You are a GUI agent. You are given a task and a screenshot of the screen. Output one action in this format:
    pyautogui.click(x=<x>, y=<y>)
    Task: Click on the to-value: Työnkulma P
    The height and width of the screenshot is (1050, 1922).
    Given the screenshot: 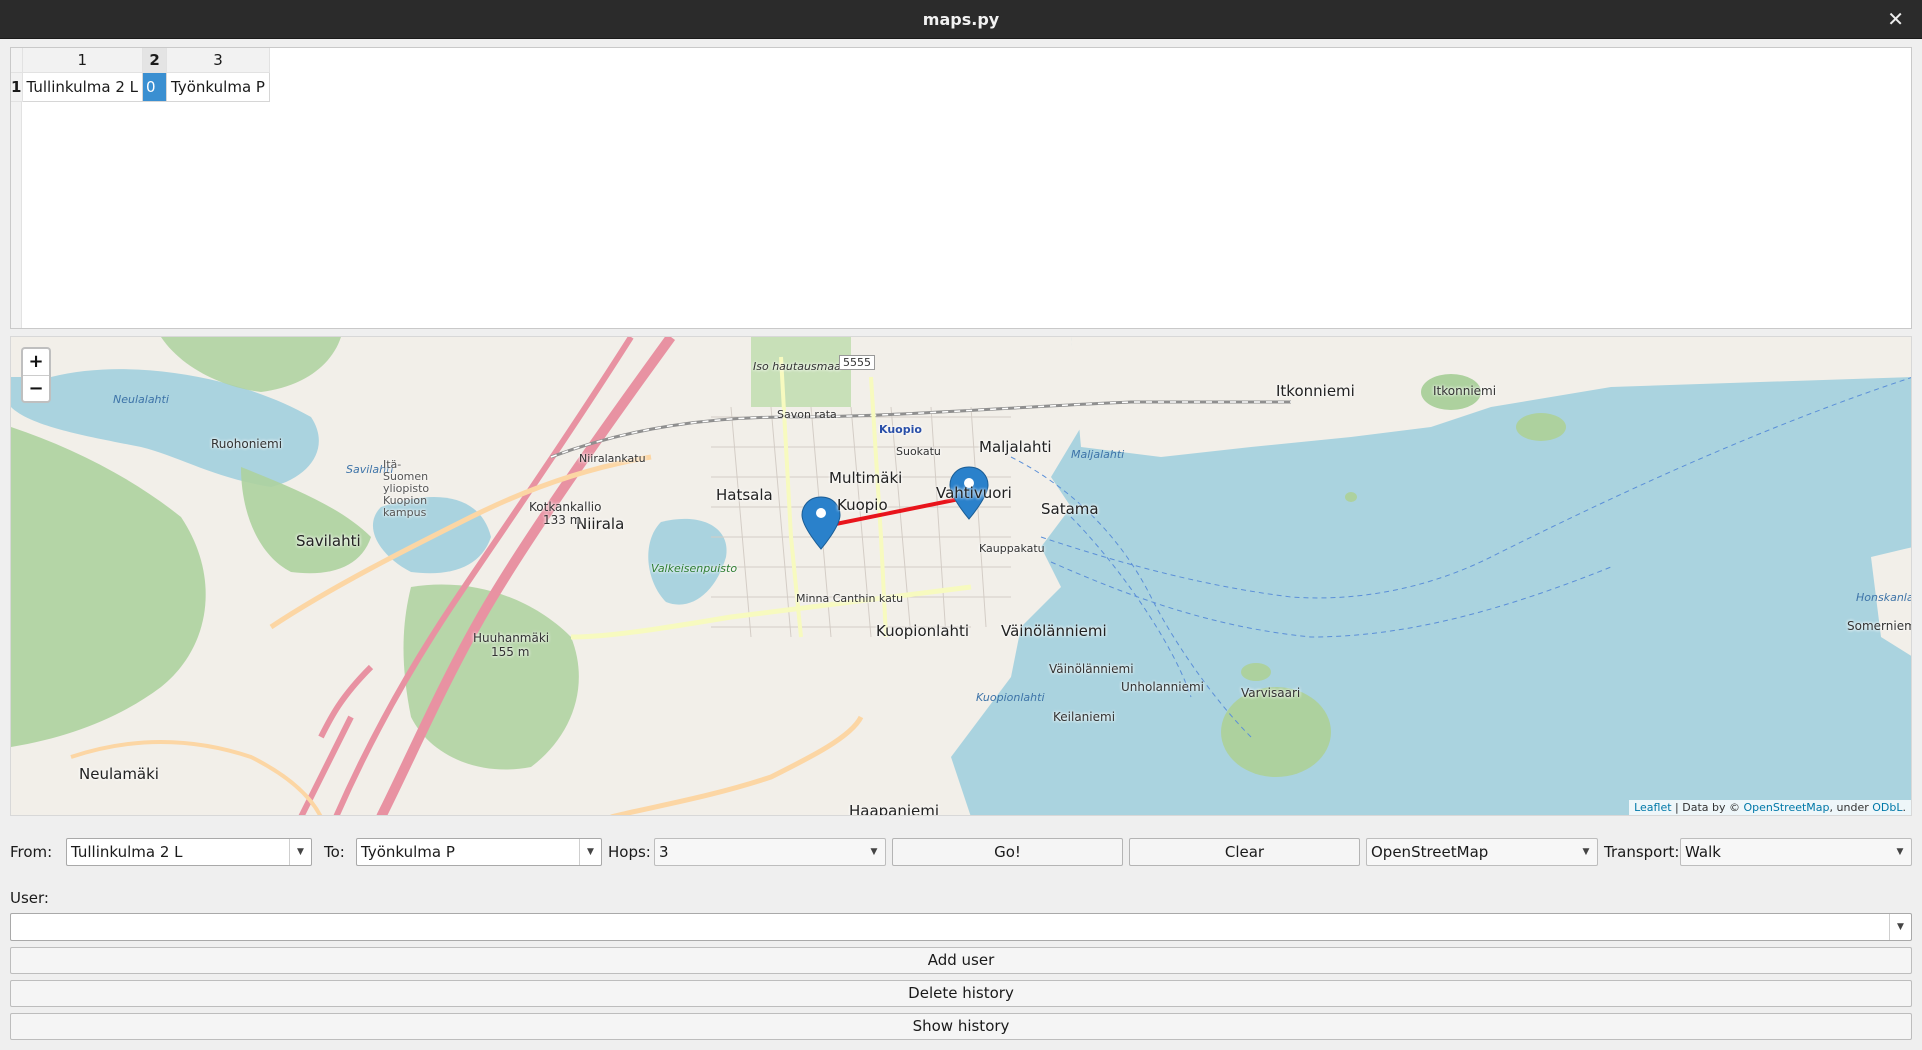 What is the action you would take?
    pyautogui.click(x=408, y=852)
    